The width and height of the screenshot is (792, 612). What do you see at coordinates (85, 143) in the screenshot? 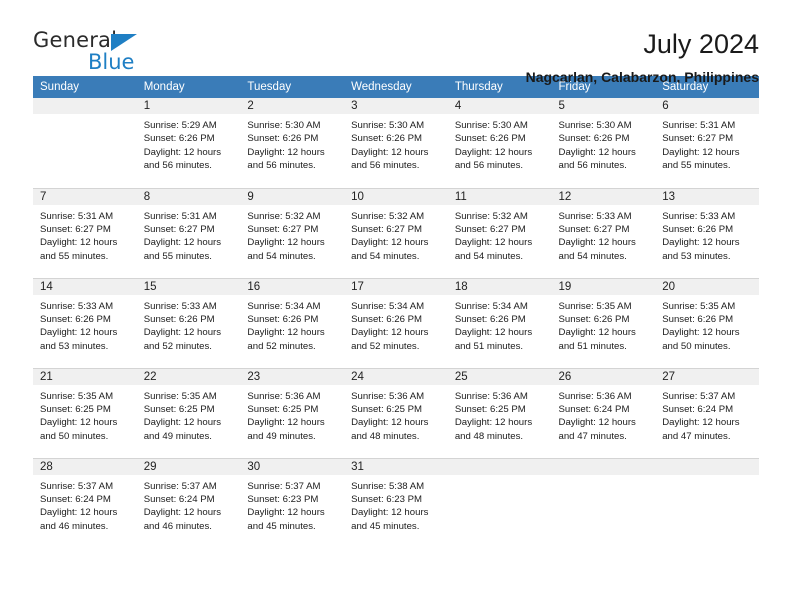
I see `calendar-day-cell-empty` at bounding box center [85, 143].